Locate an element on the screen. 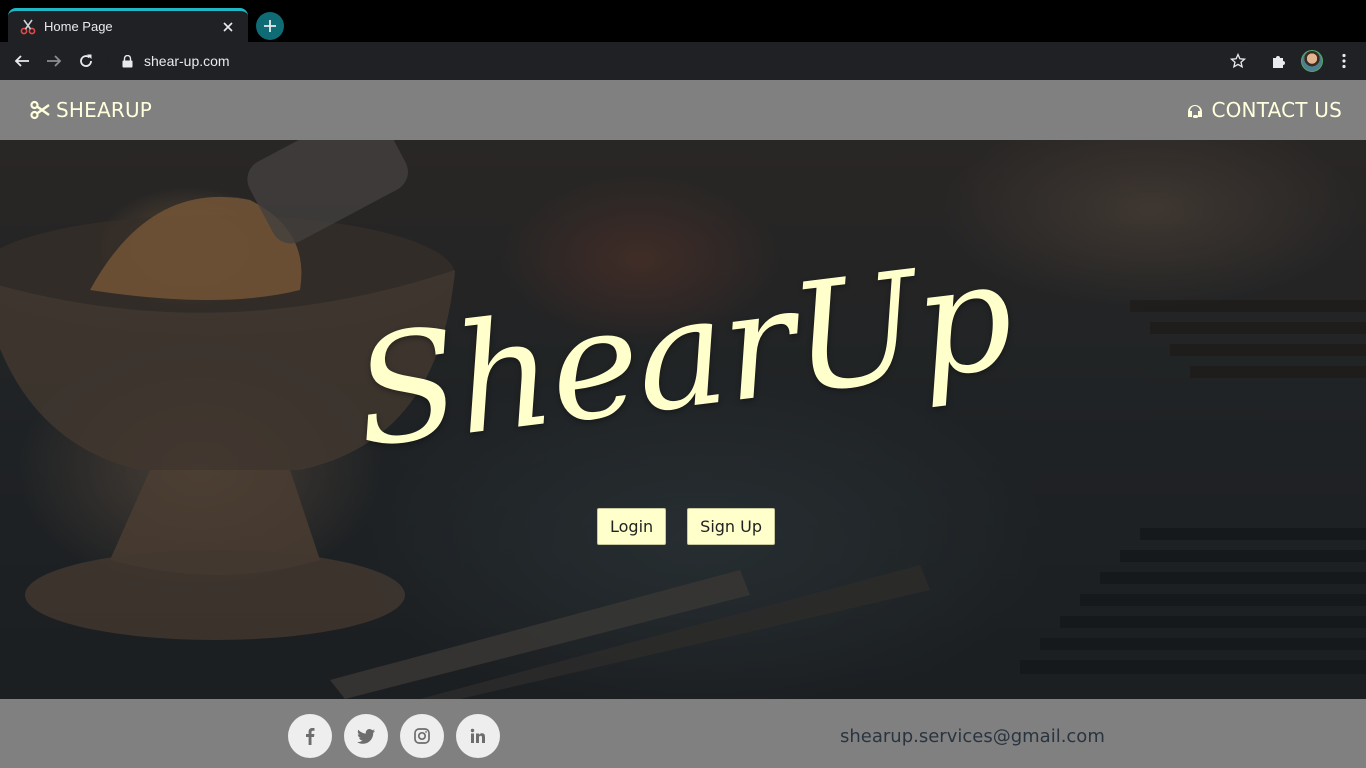  signup-button: Sign Up is located at coordinates (731, 526).